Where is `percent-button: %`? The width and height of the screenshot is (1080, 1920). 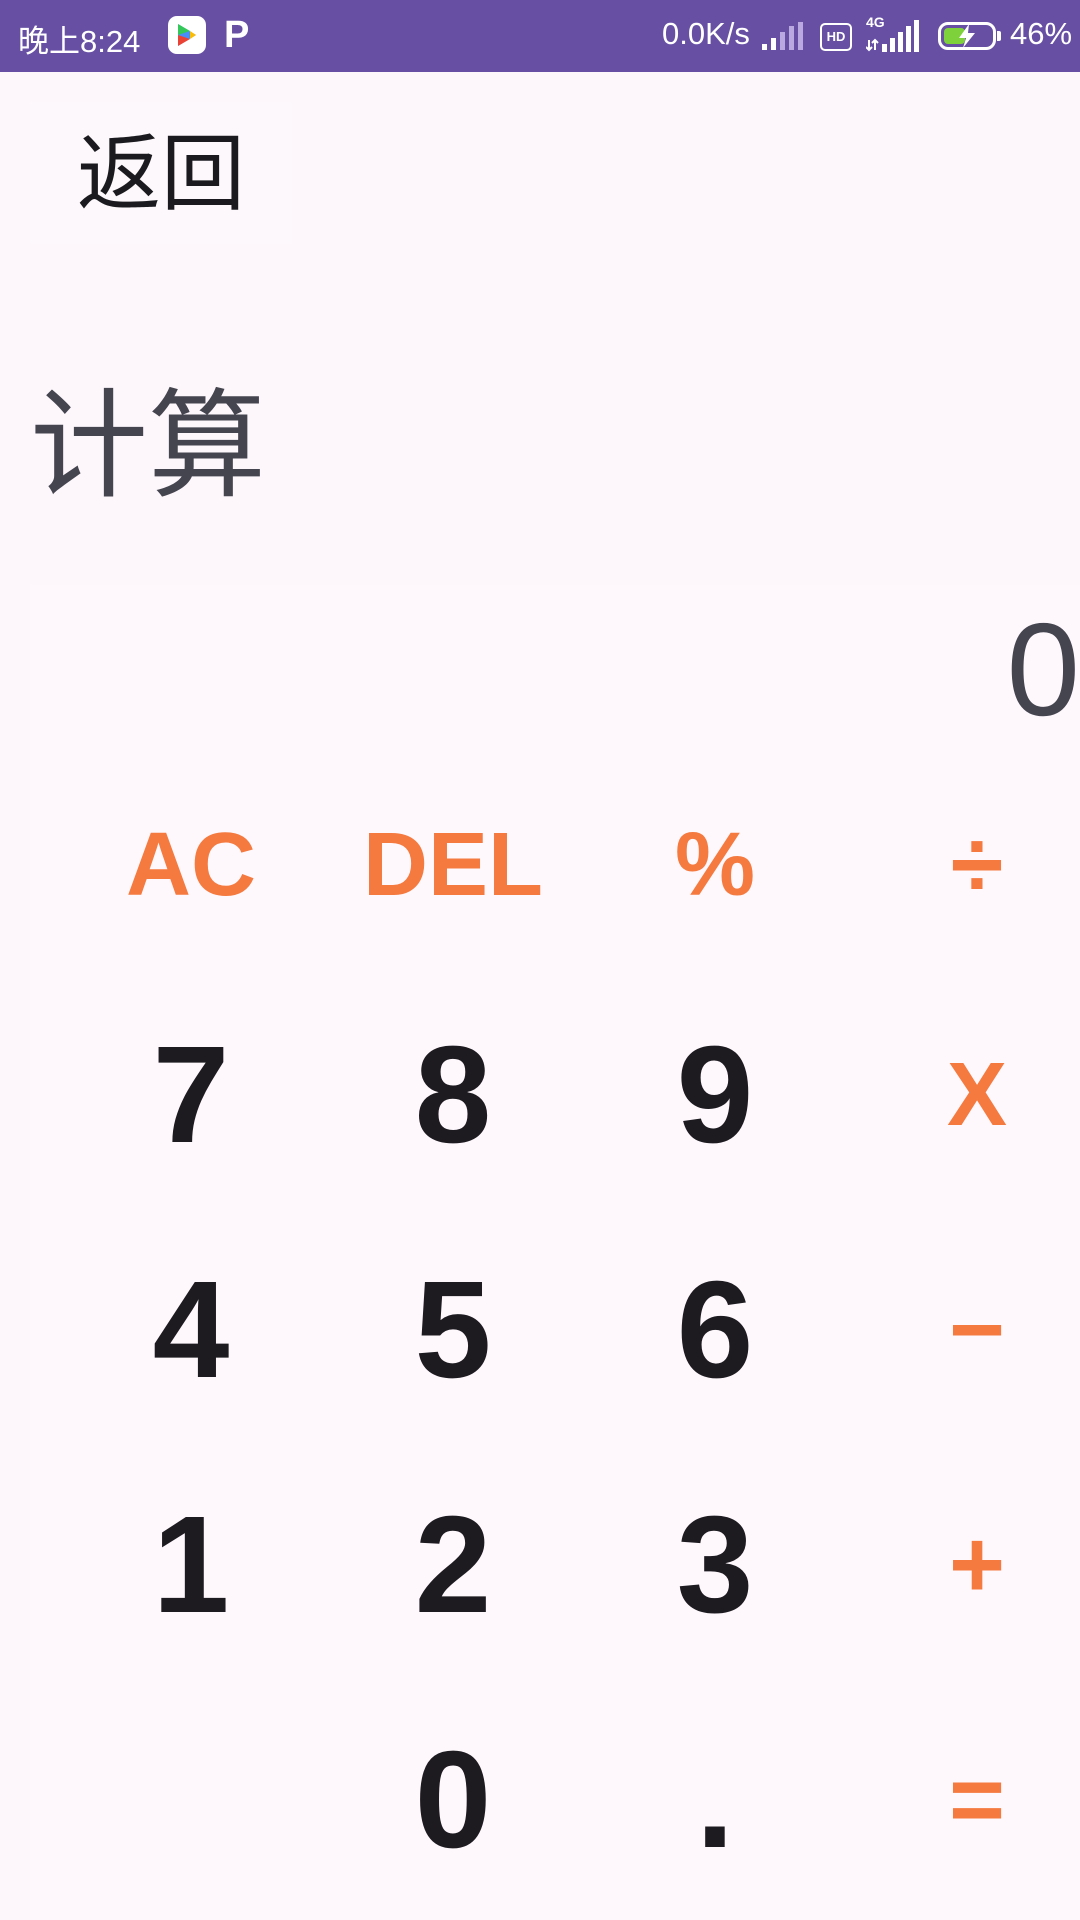
percent-button: % is located at coordinates (715, 865).